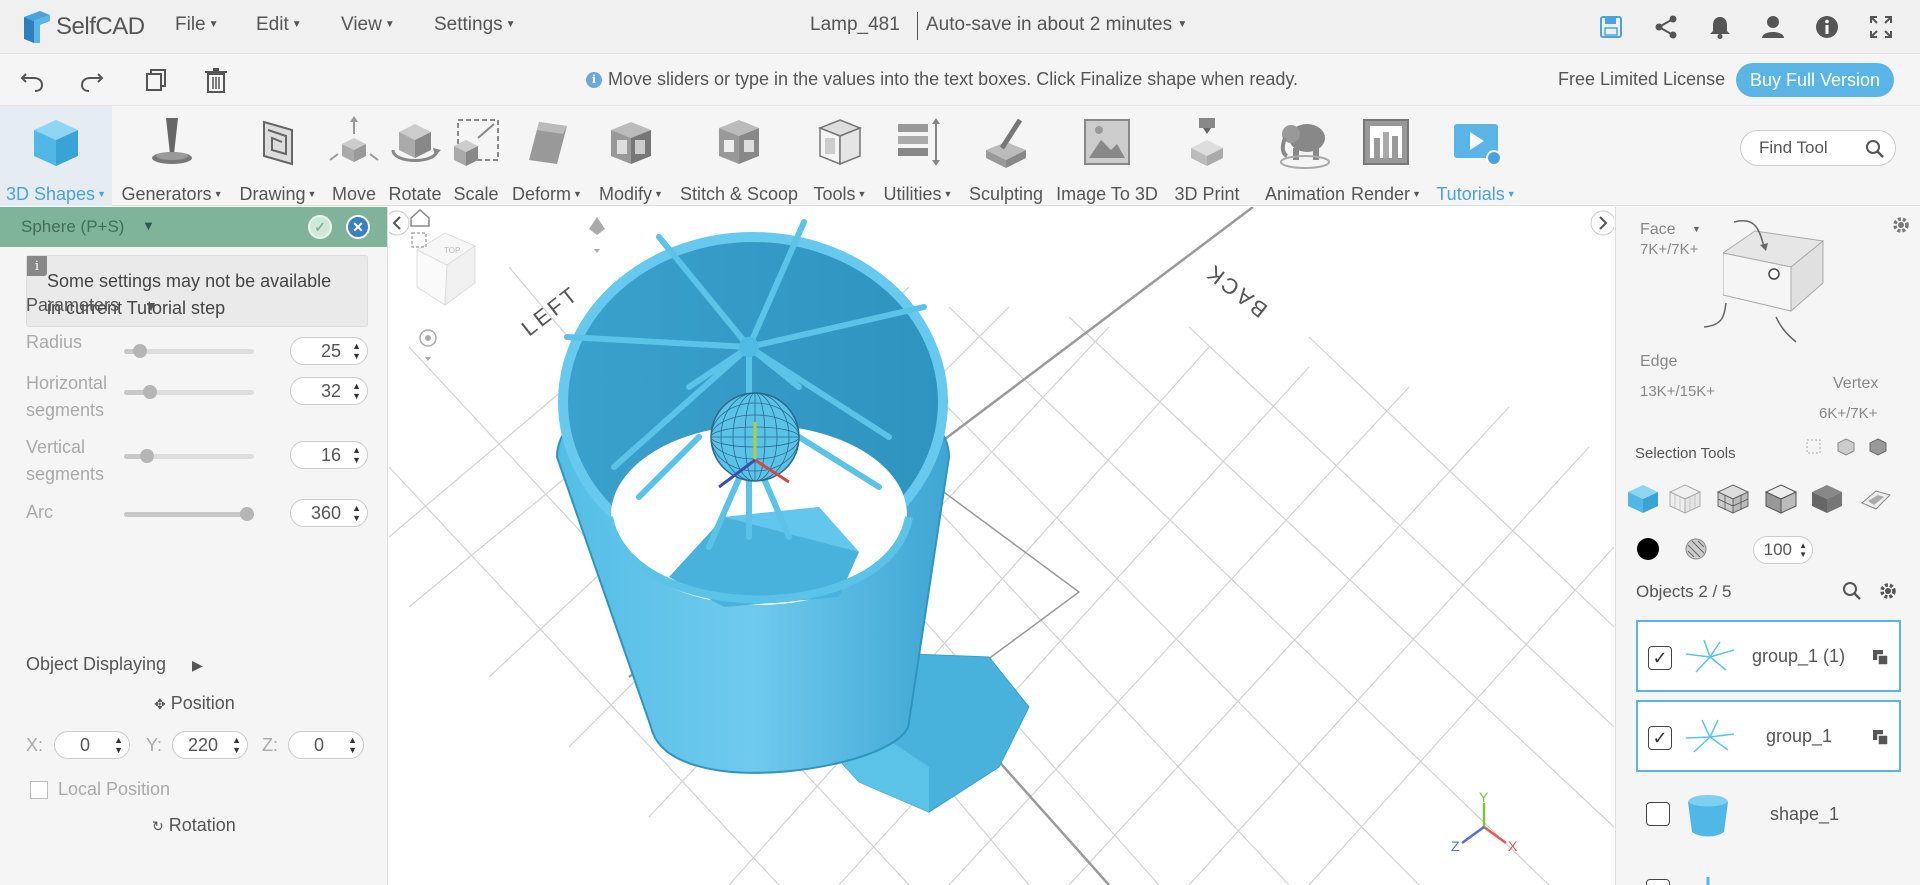 This screenshot has height=885, width=1920. What do you see at coordinates (92, 745) in the screenshot?
I see `position-x-input: 0 ▲ ▼` at bounding box center [92, 745].